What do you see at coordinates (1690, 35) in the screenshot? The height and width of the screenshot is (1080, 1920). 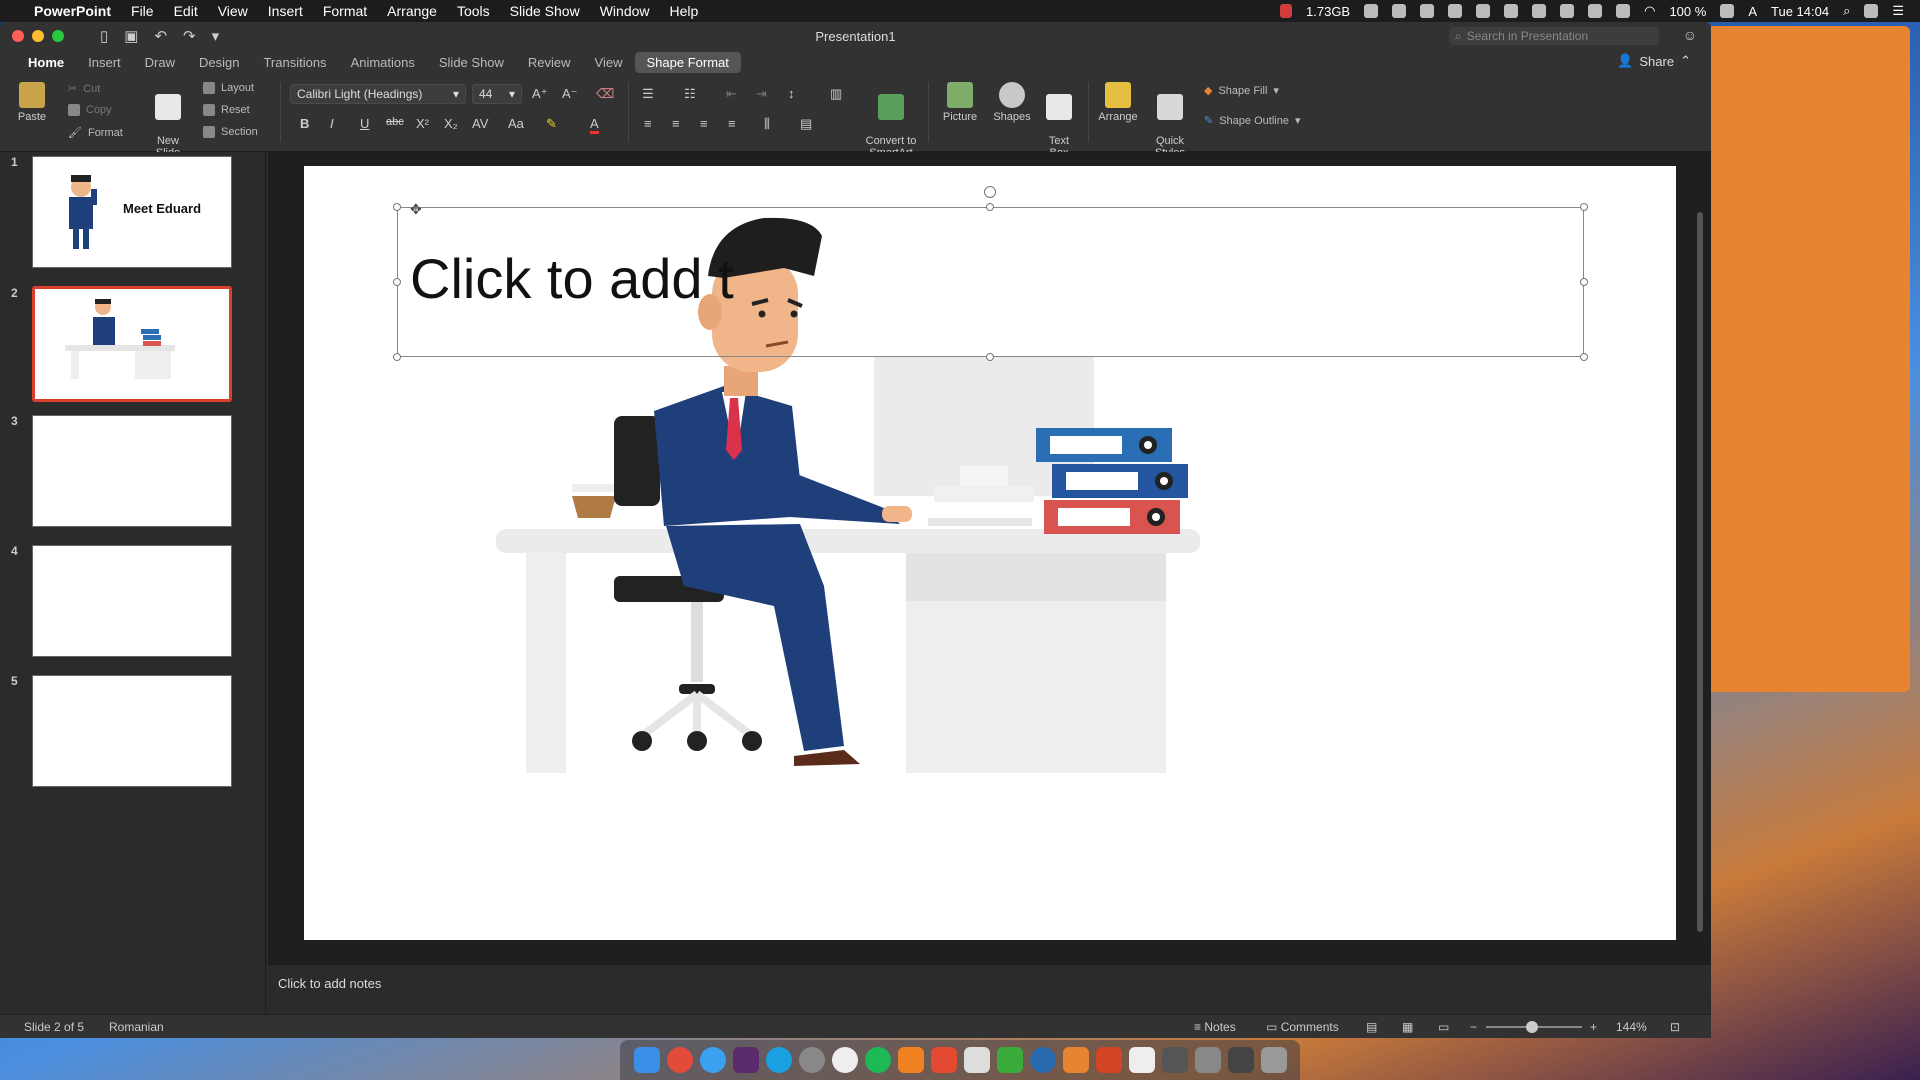 I see `feedback-smiley-icon: ☺` at bounding box center [1690, 35].